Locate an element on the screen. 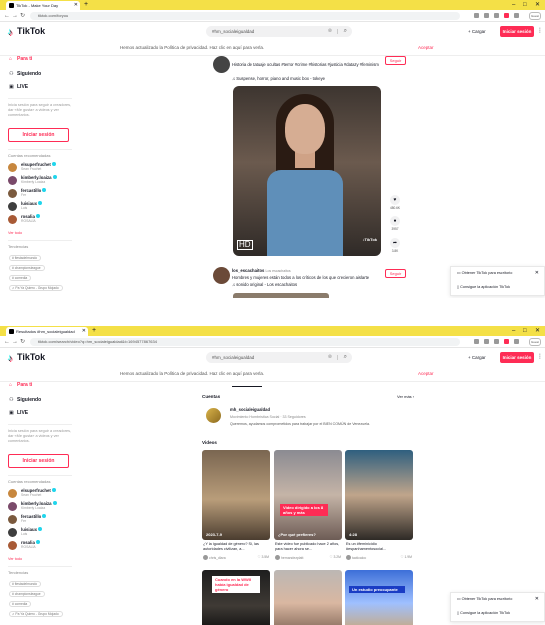 The image size is (545, 625). browser-tab: Resultados #hm_socialeigualdad ✕ is located at coordinates (47, 331).